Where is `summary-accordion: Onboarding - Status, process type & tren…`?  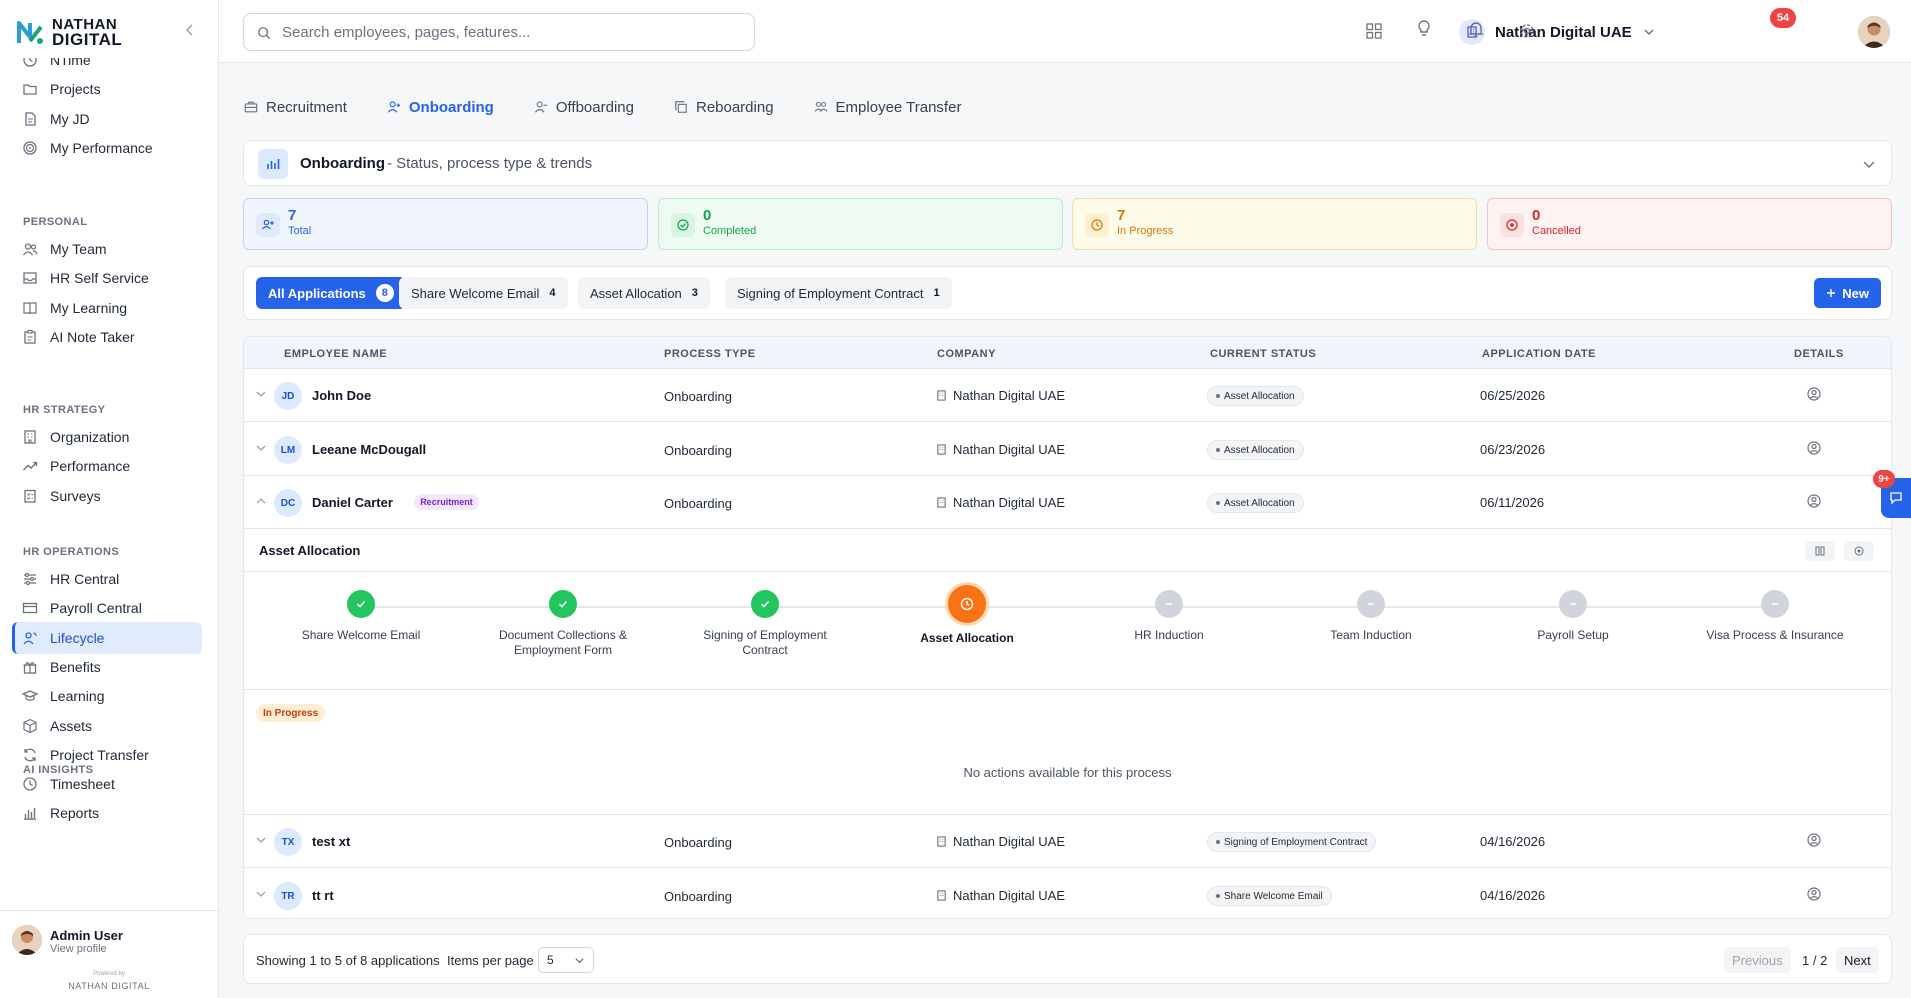 summary-accordion: Onboarding - Status, process type & tren… is located at coordinates (1067, 163).